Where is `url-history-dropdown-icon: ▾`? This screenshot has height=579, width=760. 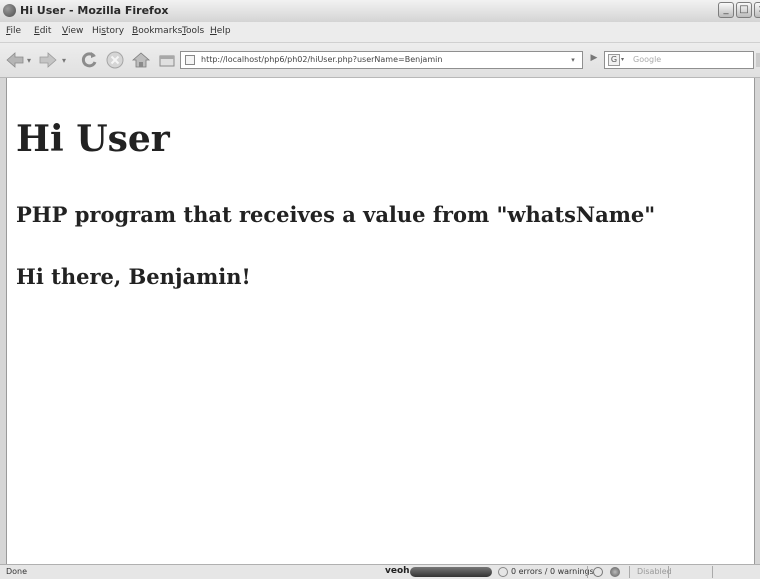
url-history-dropdown-icon: ▾ is located at coordinates (573, 60).